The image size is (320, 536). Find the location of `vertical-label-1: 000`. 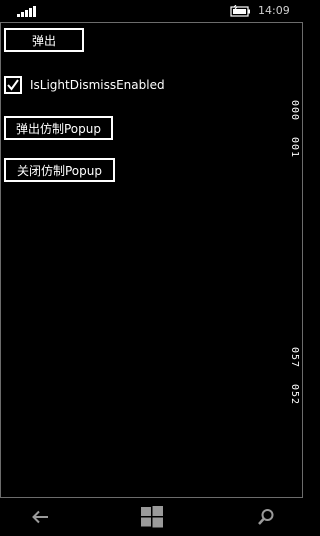

vertical-label-1: 000 is located at coordinates (294, 111).